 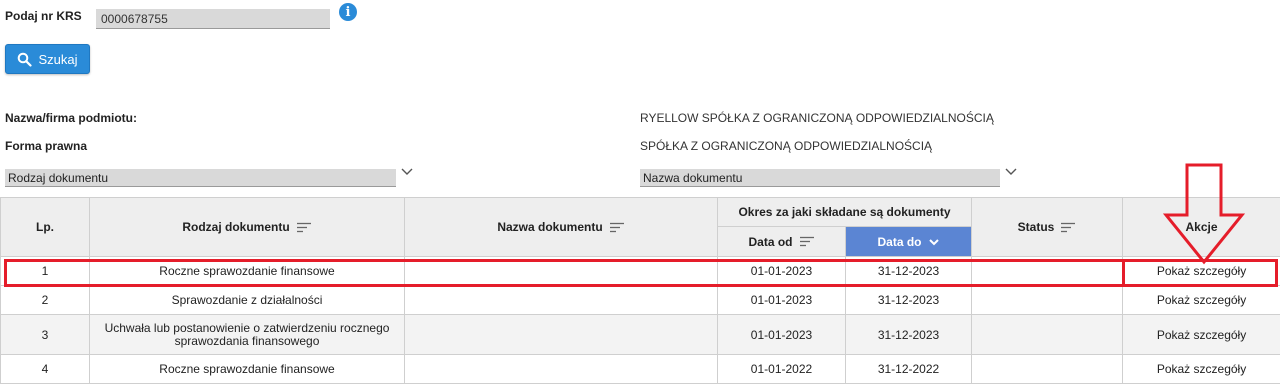 What do you see at coordinates (820, 178) in the screenshot?
I see `doc-name-select: Nazwa dokumentu` at bounding box center [820, 178].